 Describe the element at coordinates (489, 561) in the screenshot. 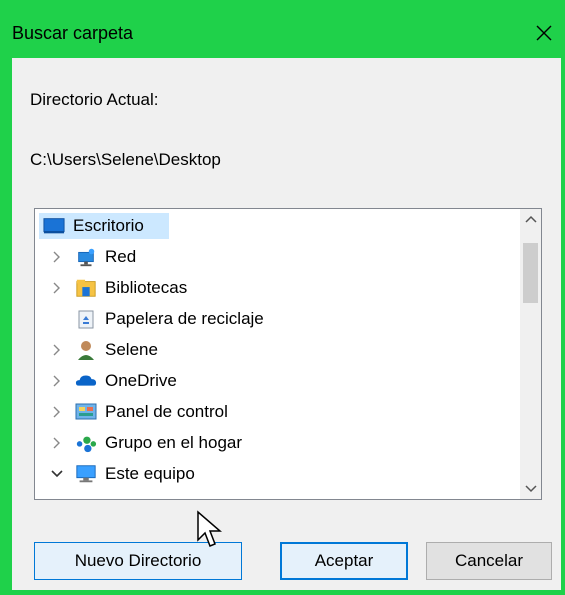

I see `cancel-button: Cancelar` at that location.